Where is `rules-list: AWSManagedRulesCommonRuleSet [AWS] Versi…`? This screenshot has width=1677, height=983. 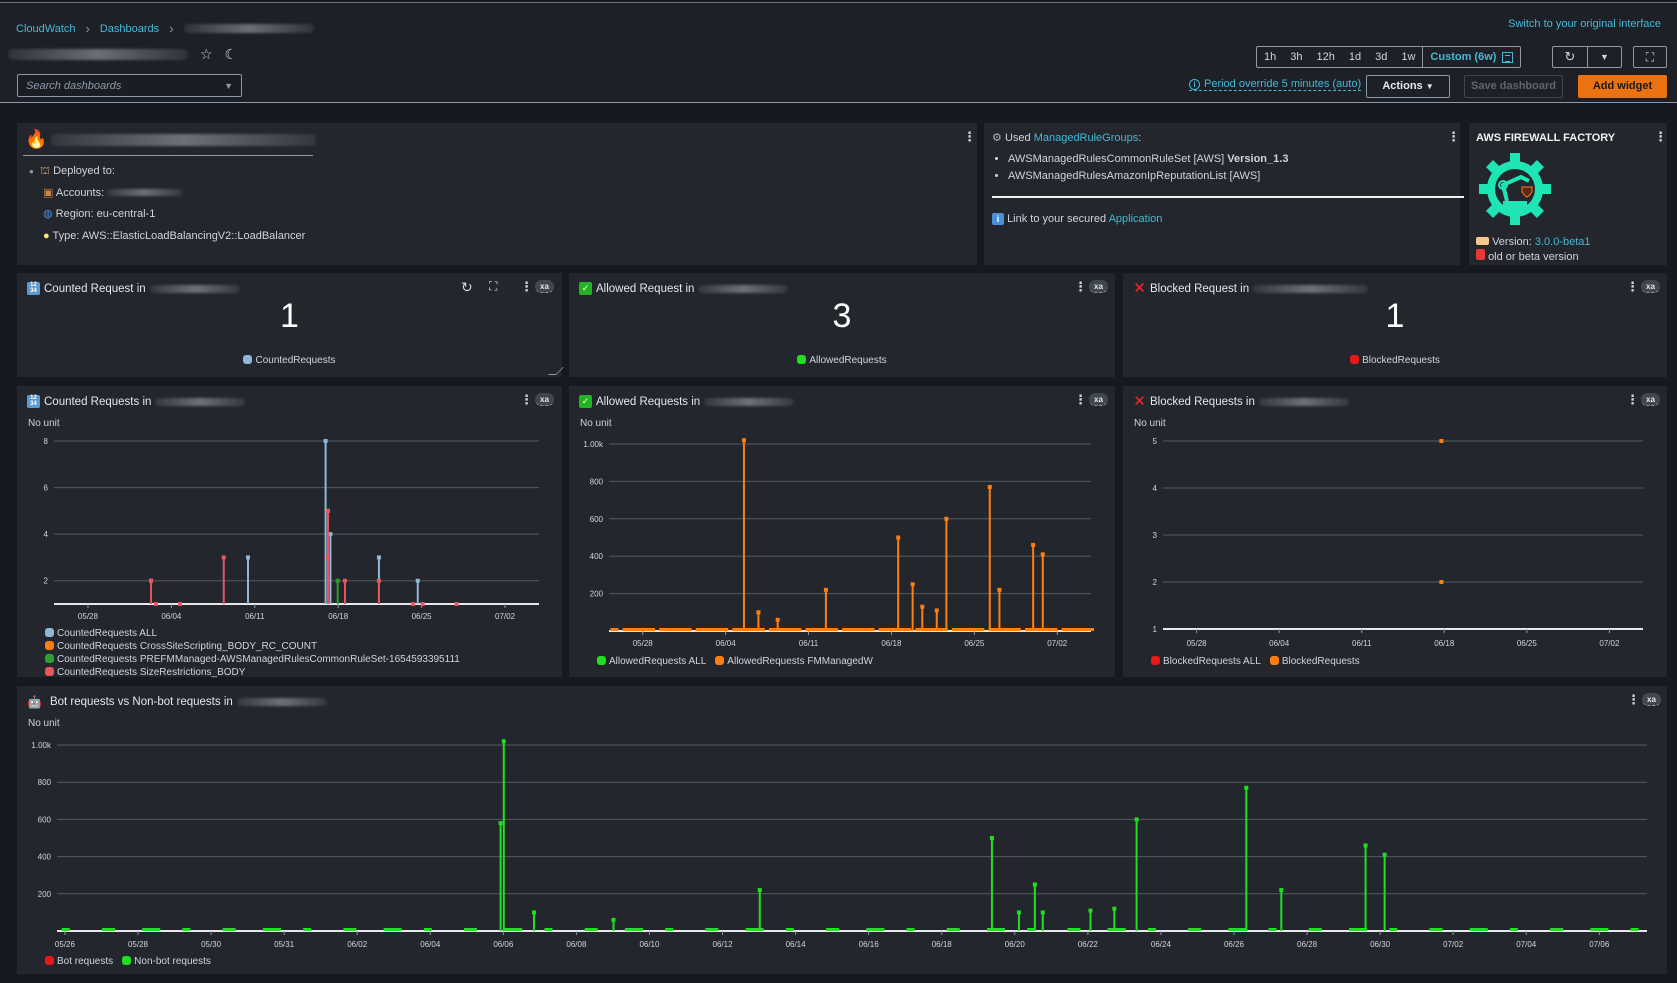 rules-list: AWSManagedRulesCommonRuleSet [AWS] Versi… is located at coordinates (1148, 168).